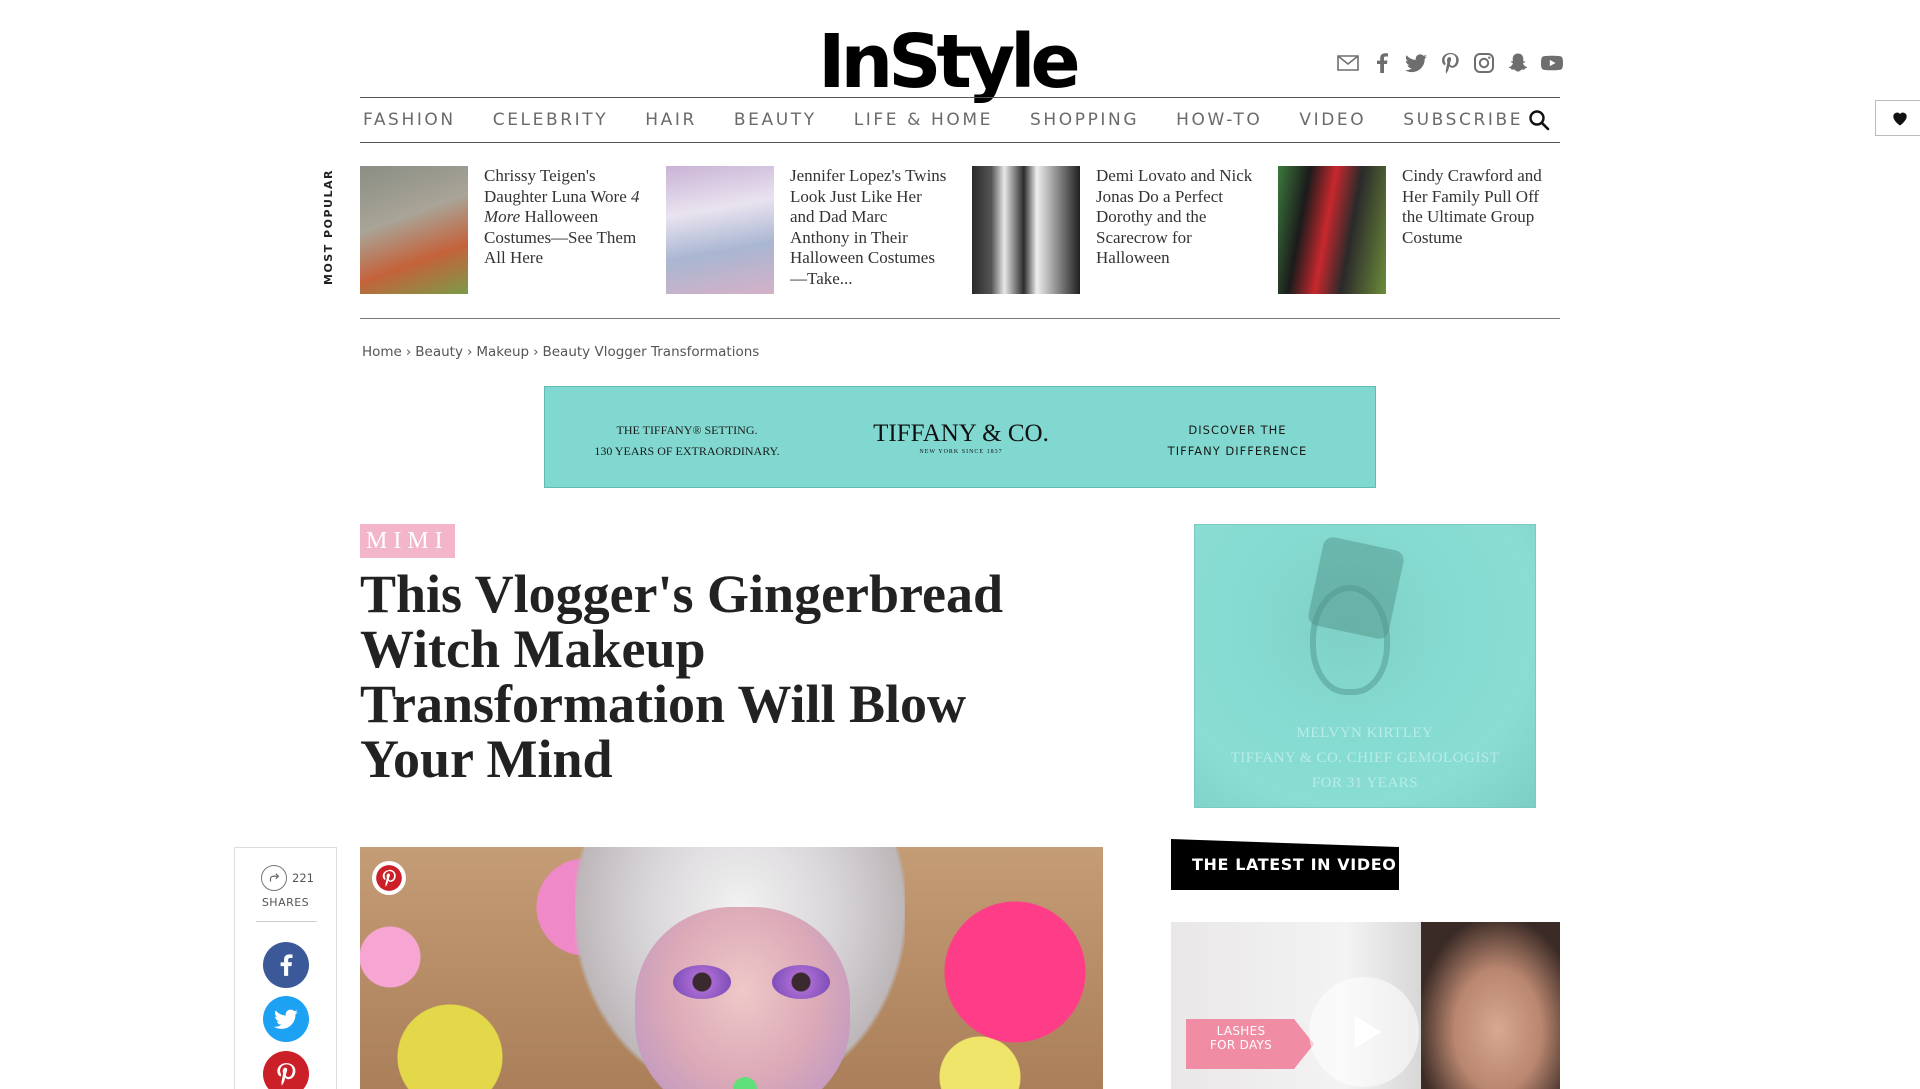  Describe the element at coordinates (1364, 1032) in the screenshot. I see `play-icon` at that location.